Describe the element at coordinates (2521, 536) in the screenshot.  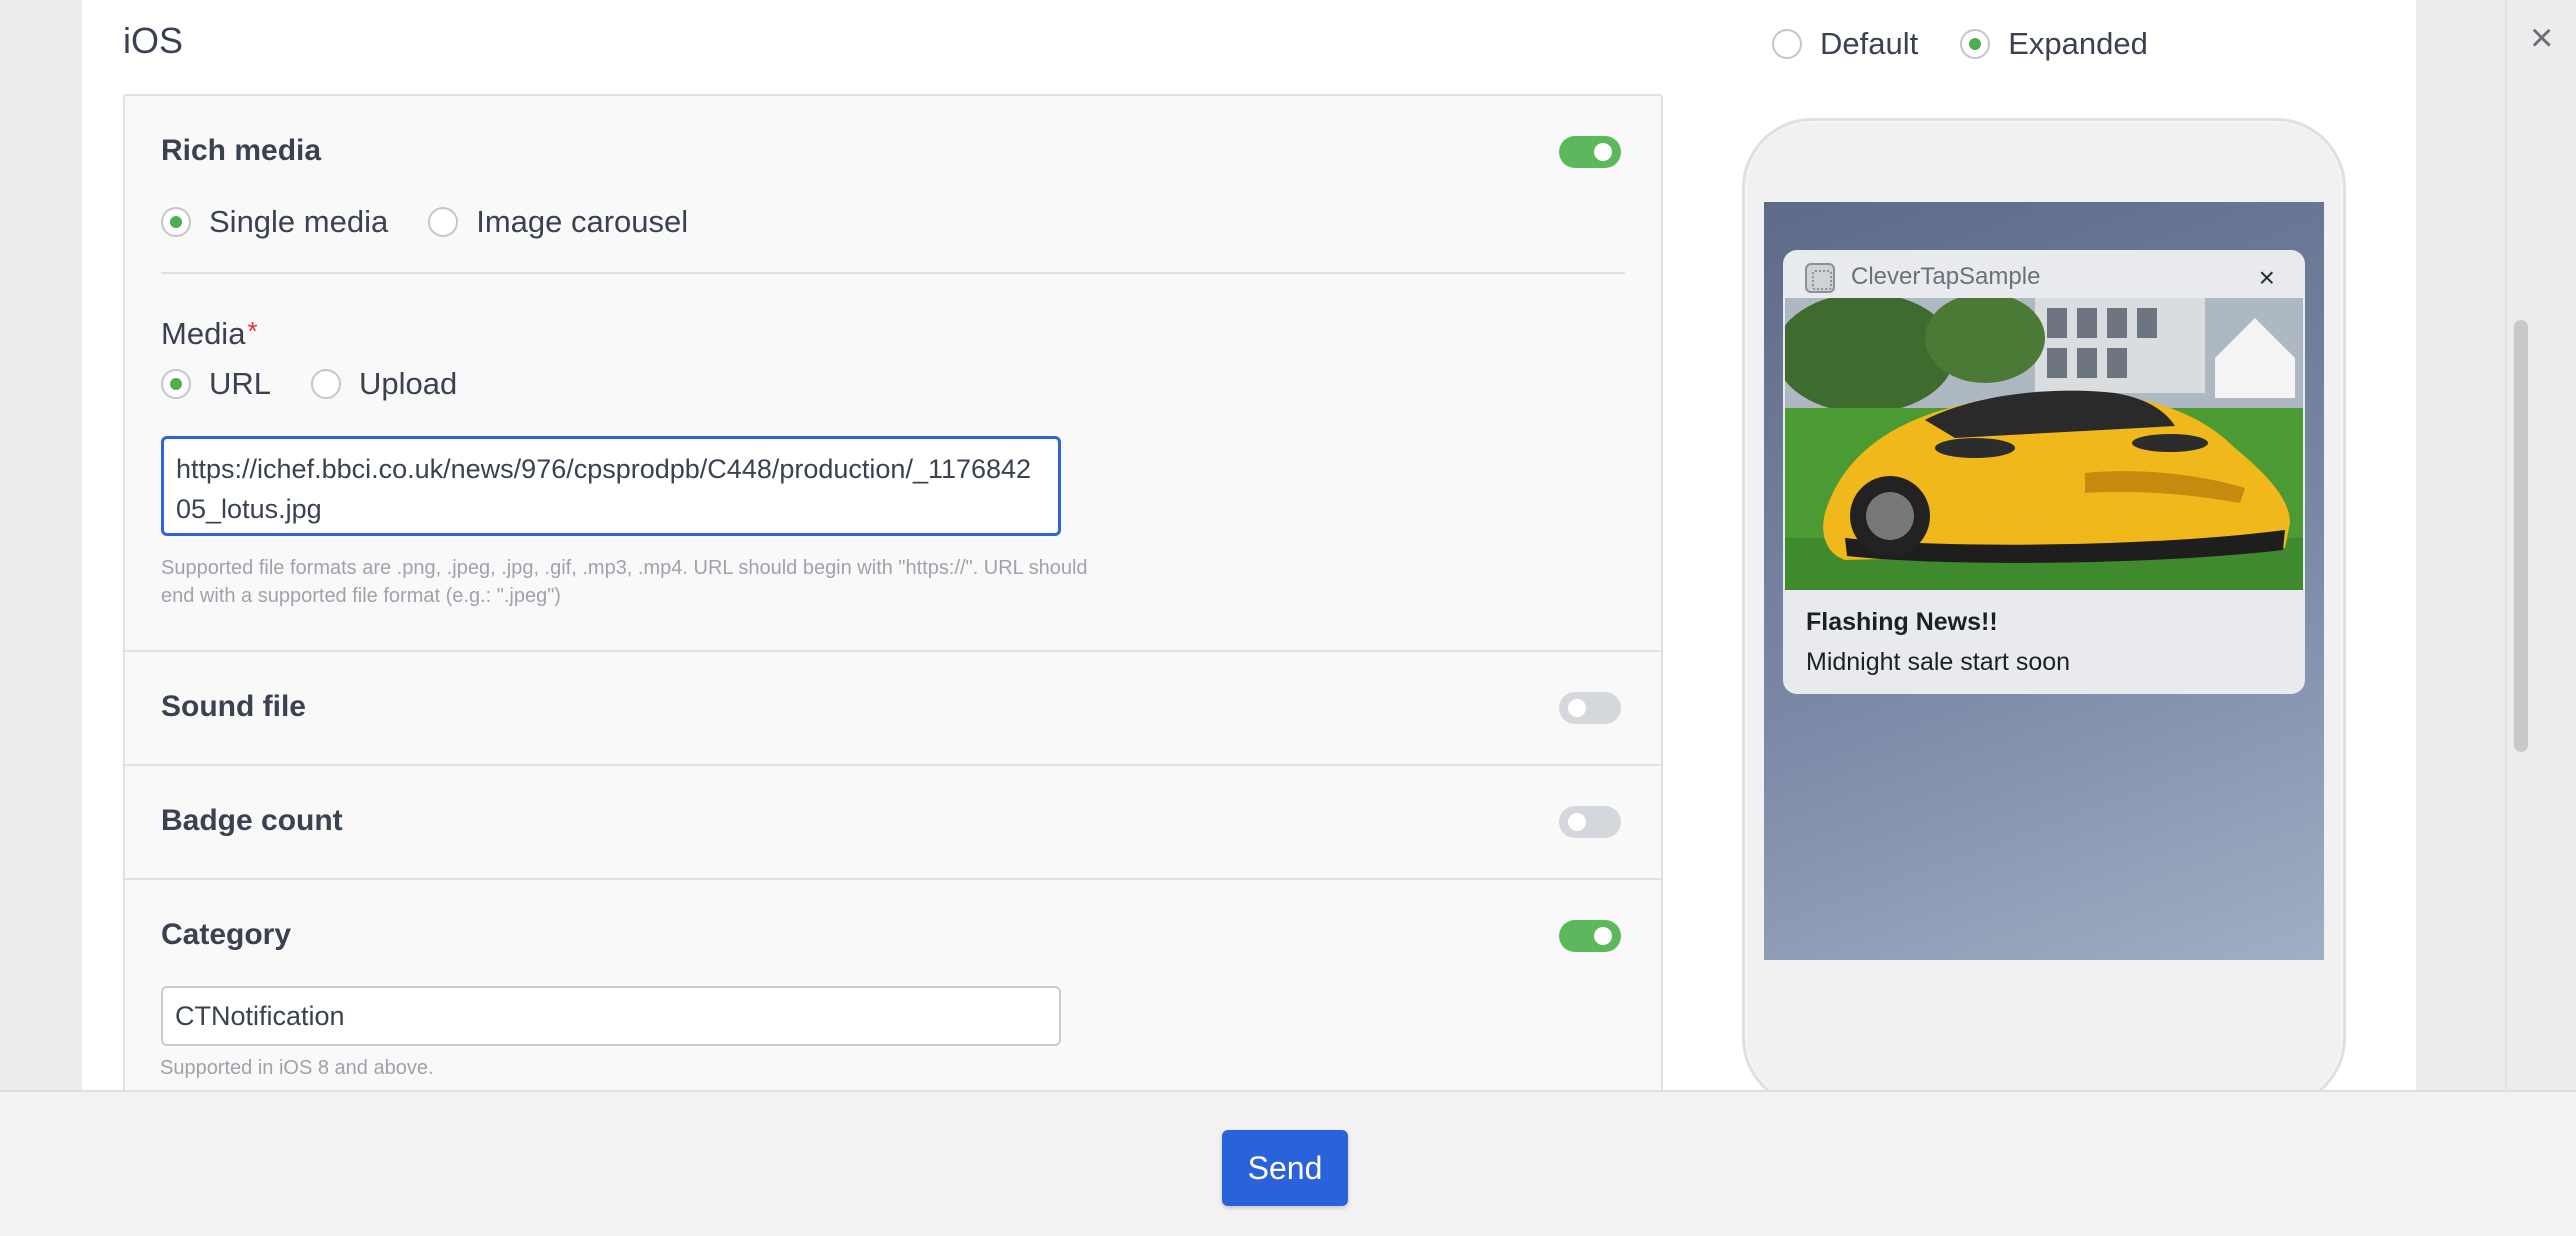
I see `scrollbar-thumb` at that location.